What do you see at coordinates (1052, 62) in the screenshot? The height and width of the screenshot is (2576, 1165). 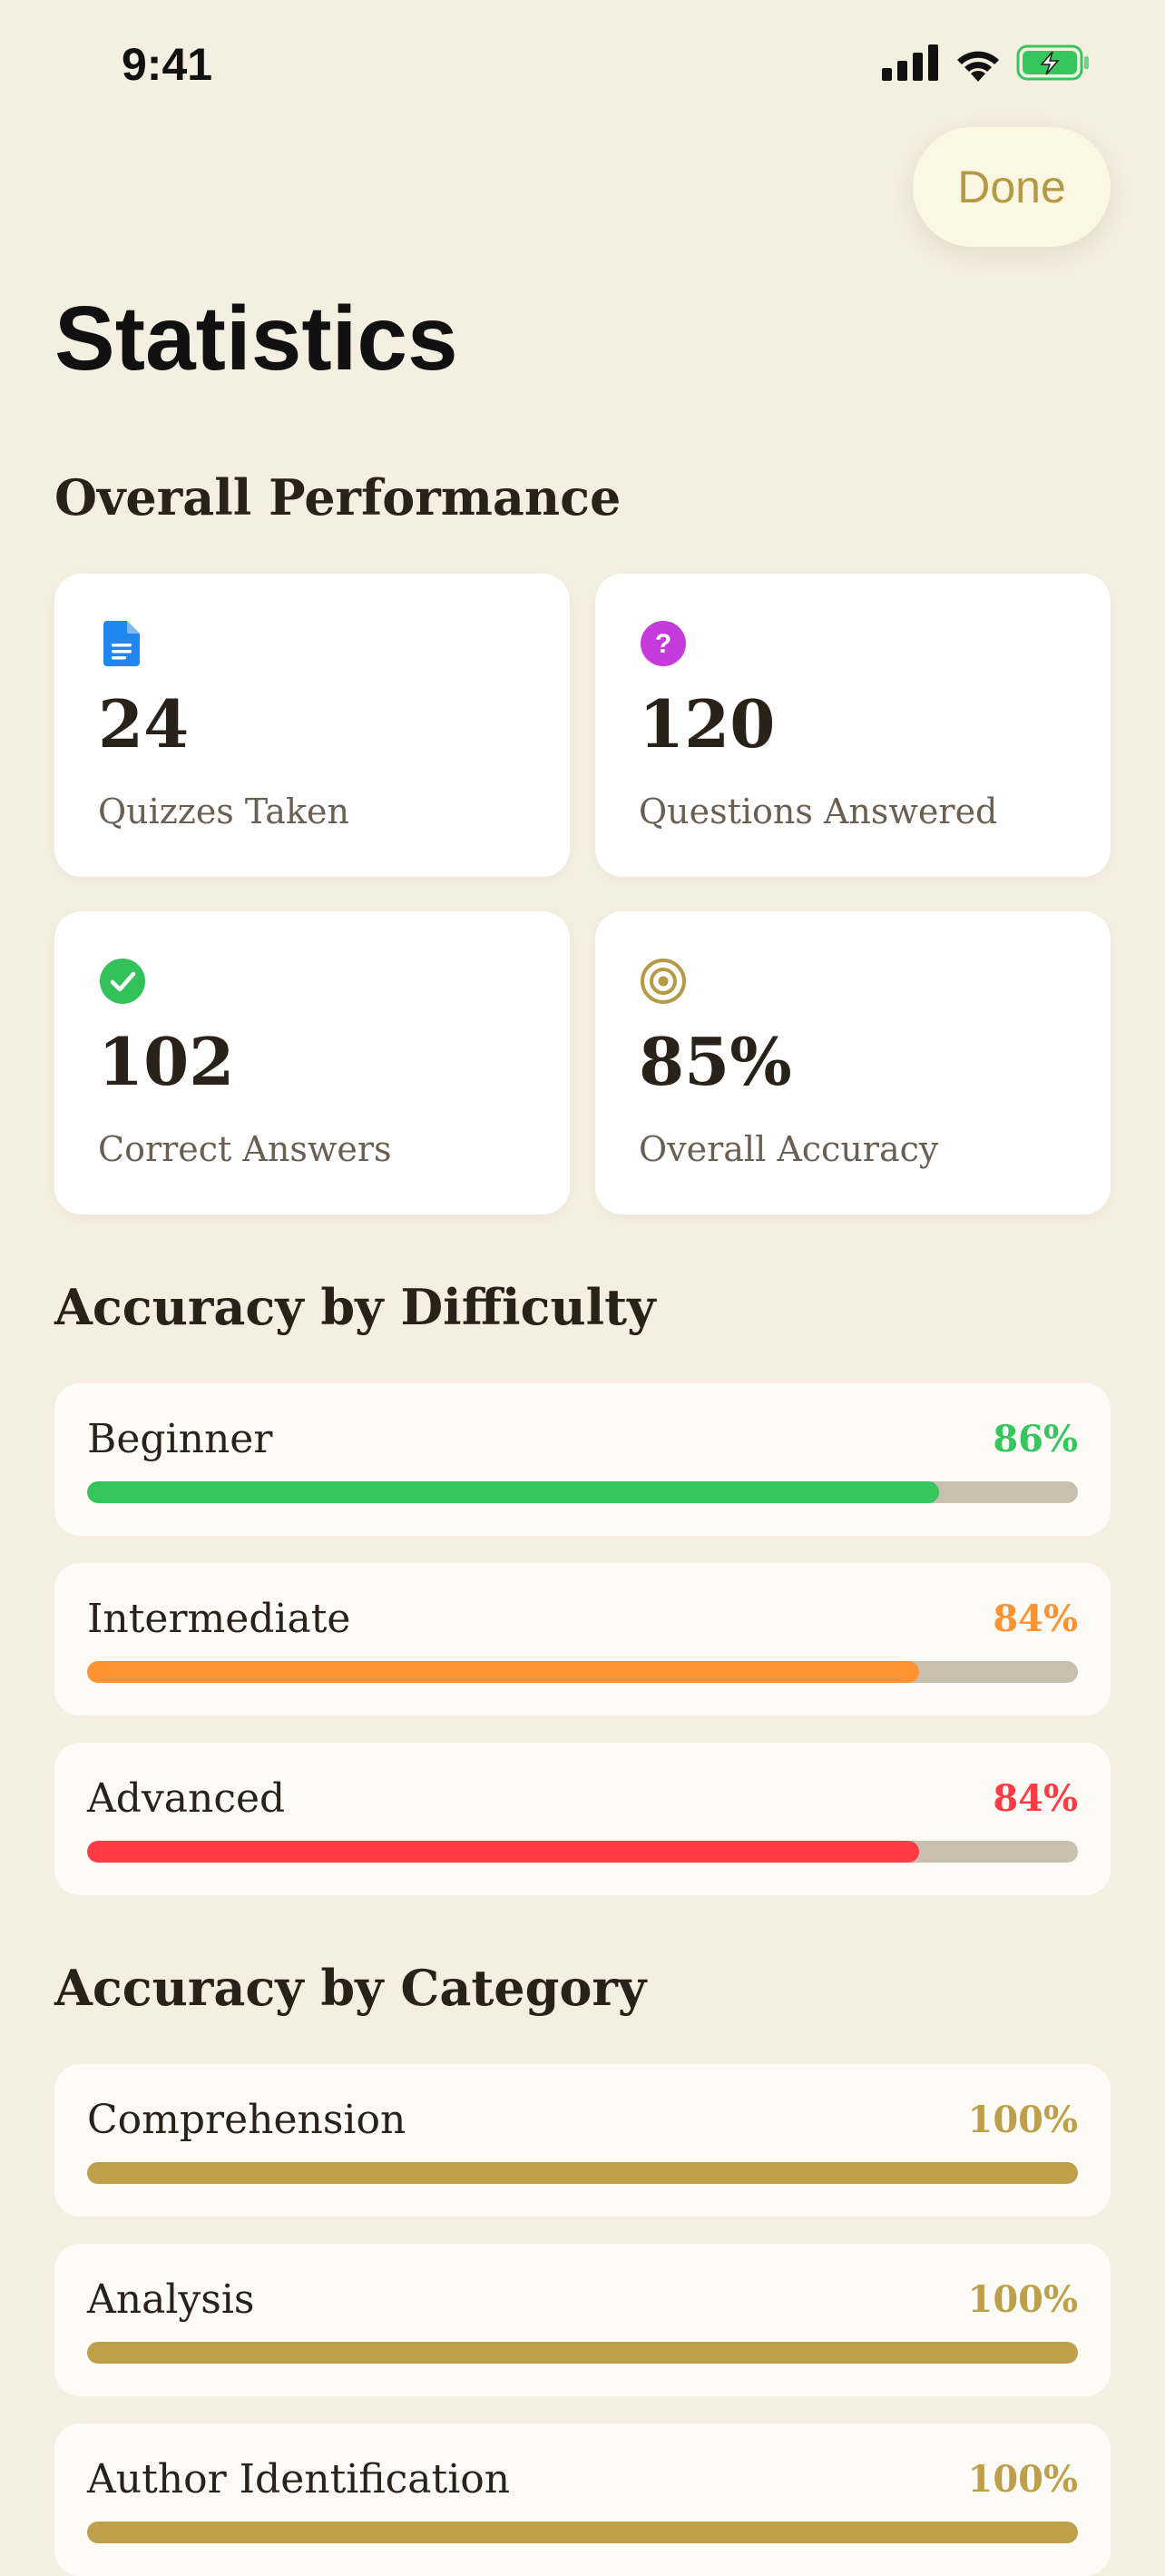 I see `battery-charging-icon` at bounding box center [1052, 62].